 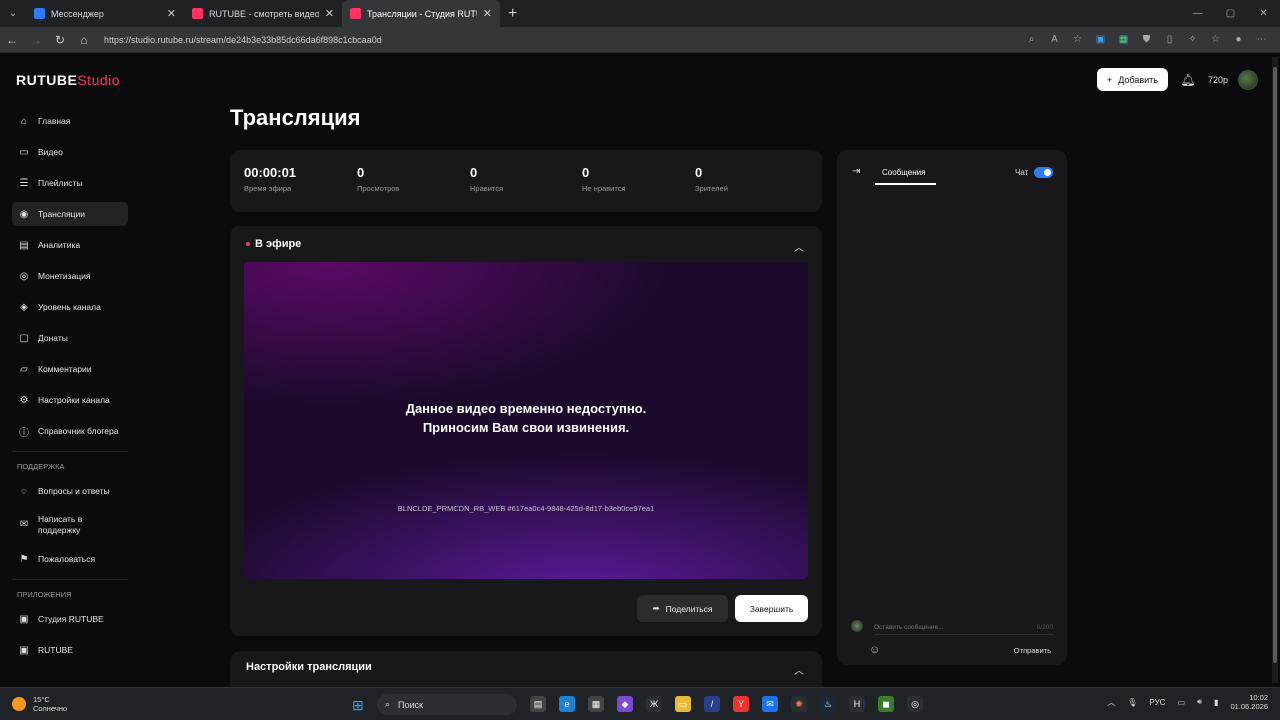 What do you see at coordinates (1181, 702) in the screenshot?
I see `network-icon: ▭` at bounding box center [1181, 702].